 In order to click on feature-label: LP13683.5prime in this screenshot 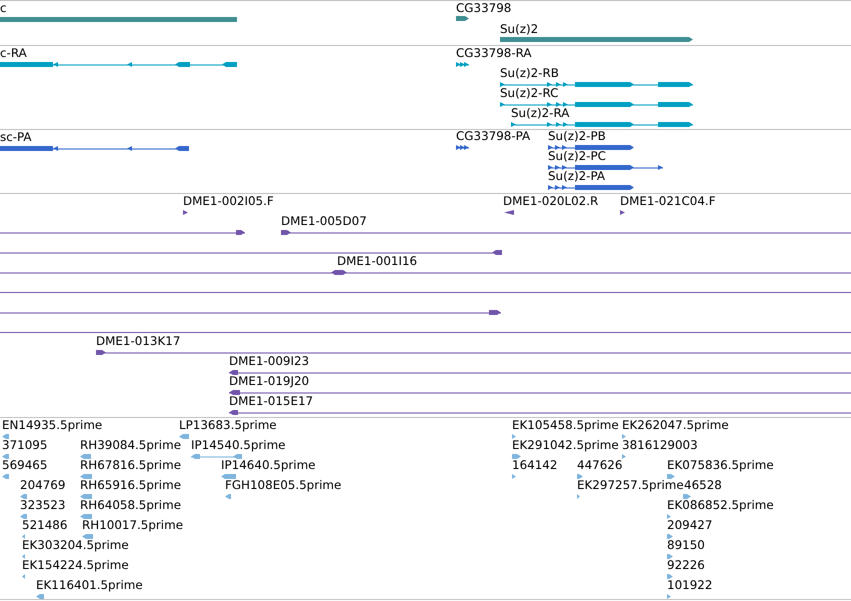, I will do `click(228, 425)`.